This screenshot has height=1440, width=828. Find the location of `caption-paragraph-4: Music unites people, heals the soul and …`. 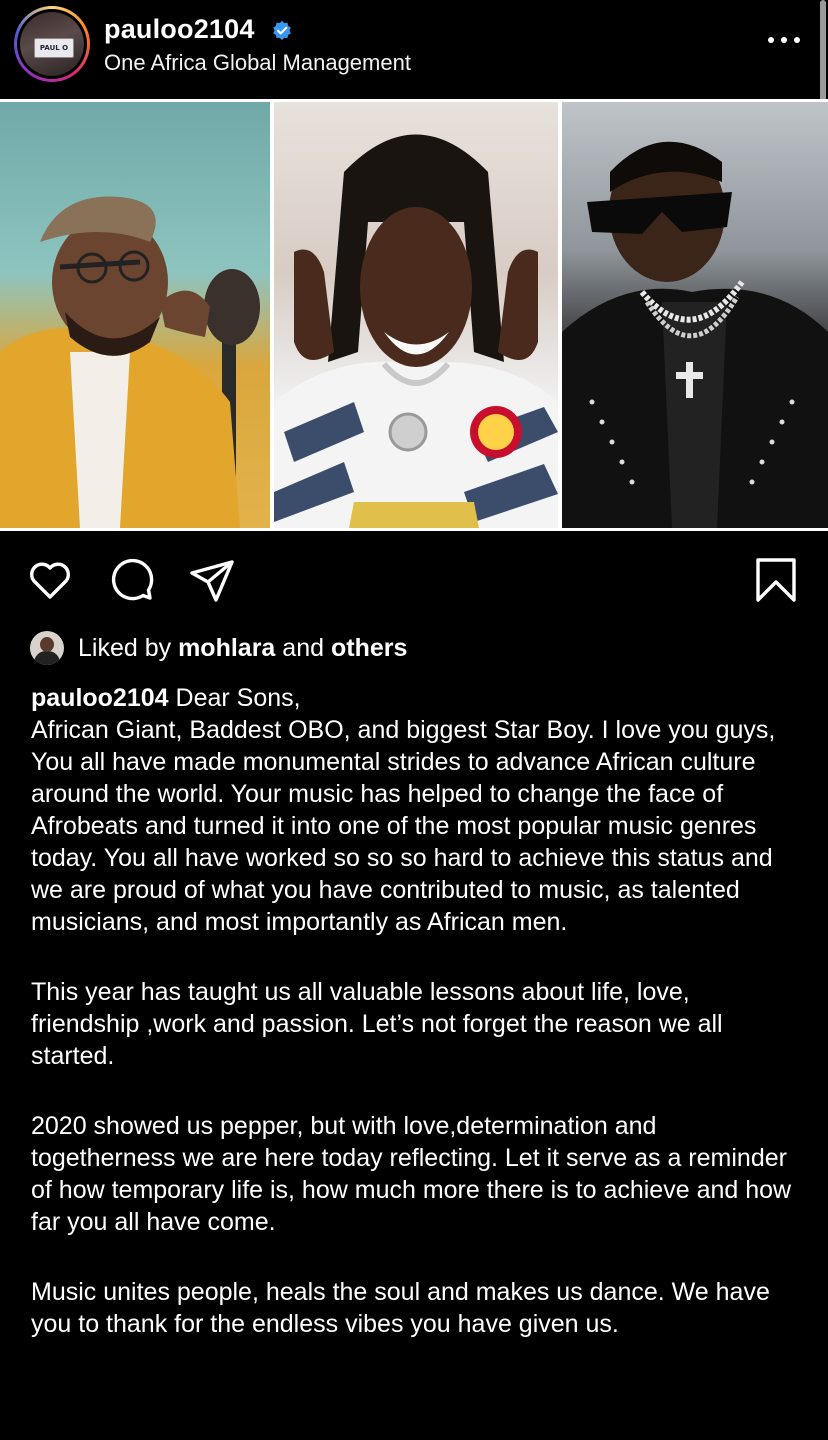

caption-paragraph-4: Music unites people, heals the soul and … is located at coordinates (400, 1308).